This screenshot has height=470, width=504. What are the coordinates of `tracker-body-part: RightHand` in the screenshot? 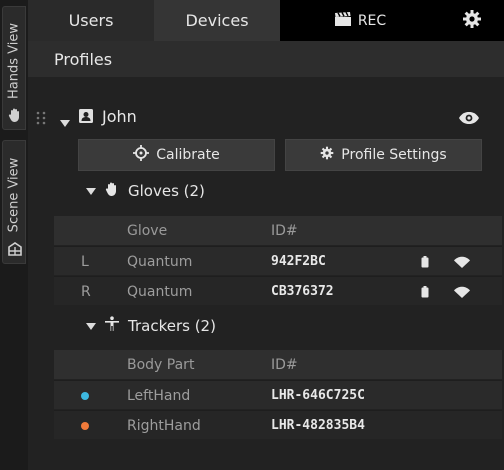 It's located at (164, 425).